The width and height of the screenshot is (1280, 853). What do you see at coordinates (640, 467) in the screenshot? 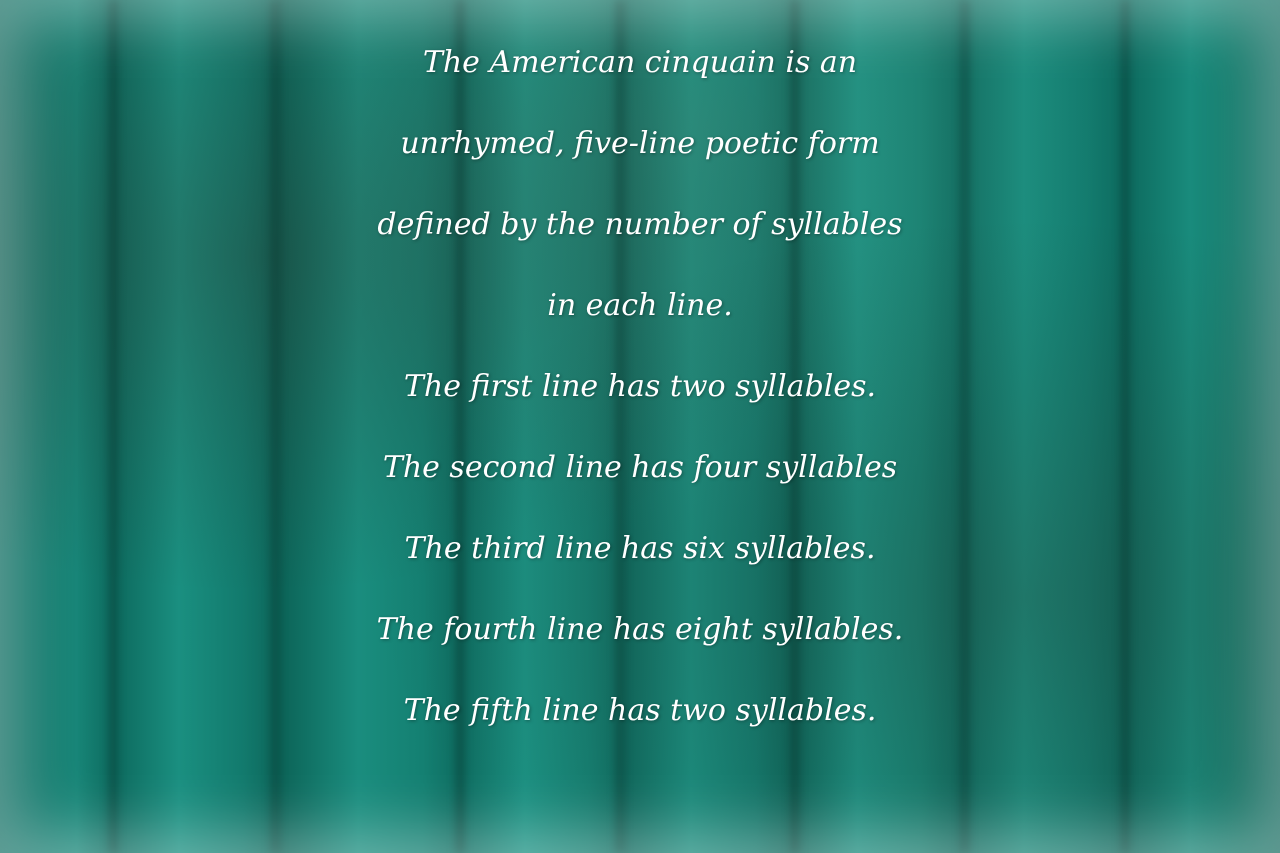
I see `poem-line-6: The second line has four syllables` at bounding box center [640, 467].